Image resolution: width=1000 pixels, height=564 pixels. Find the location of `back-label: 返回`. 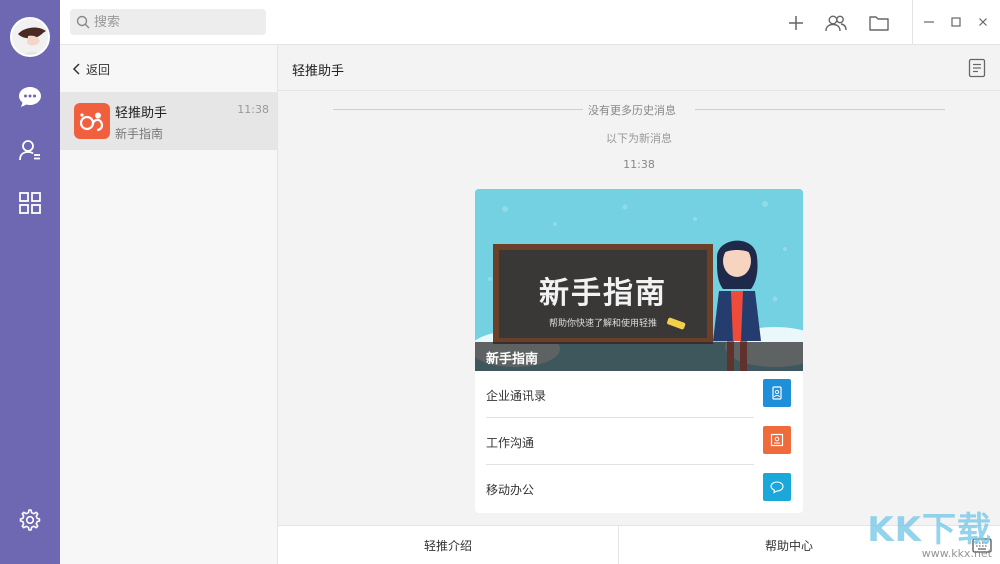

back-label: 返回 is located at coordinates (98, 69).